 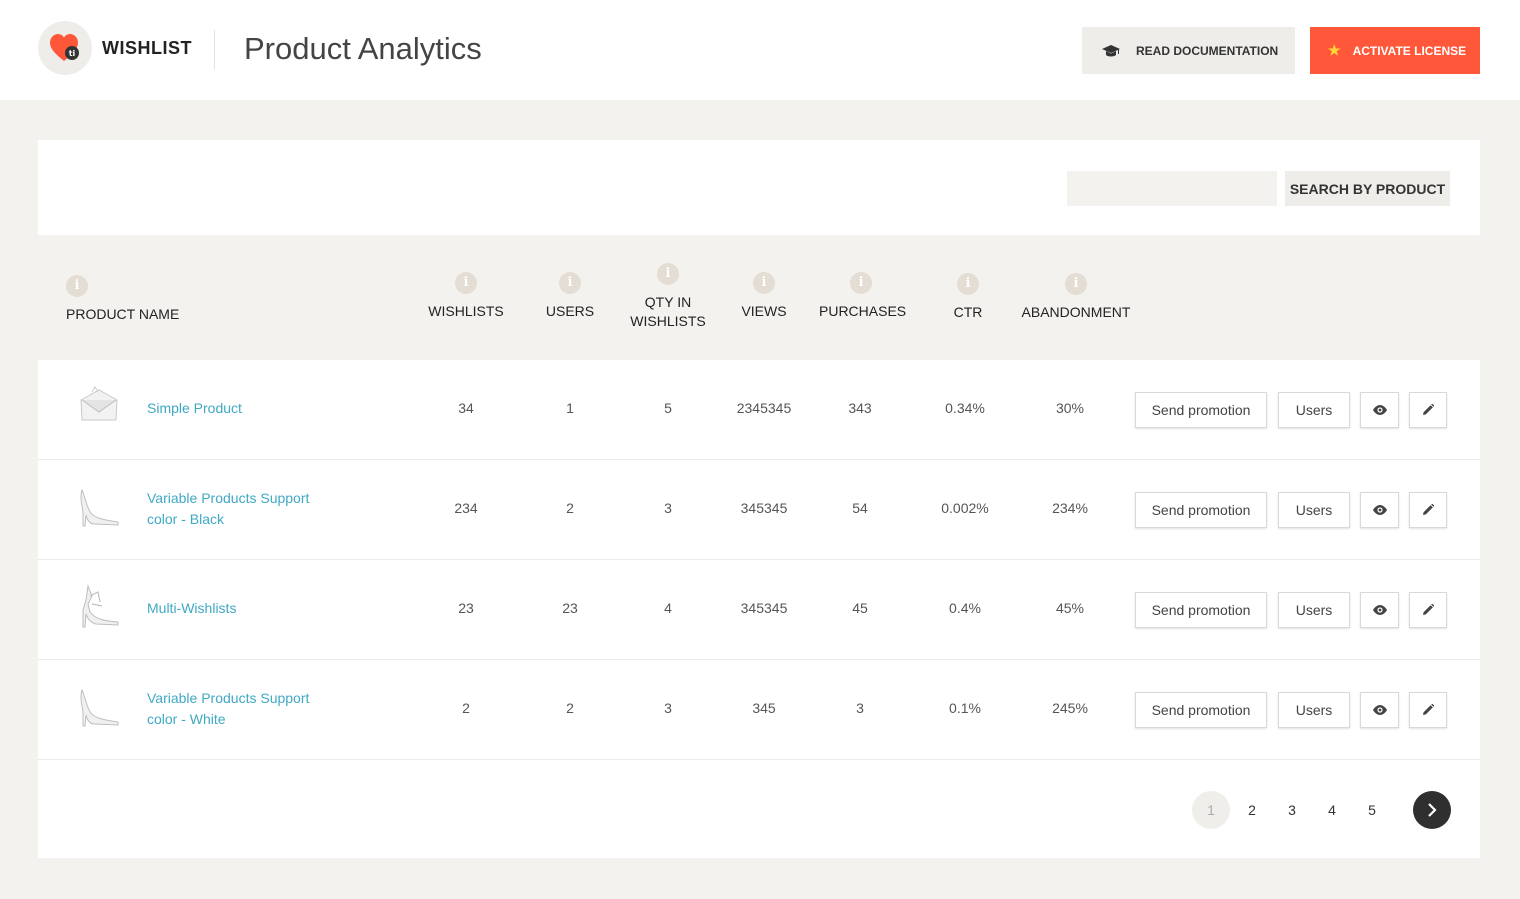 What do you see at coordinates (1070, 708) in the screenshot?
I see `abandonment-value: 245%` at bounding box center [1070, 708].